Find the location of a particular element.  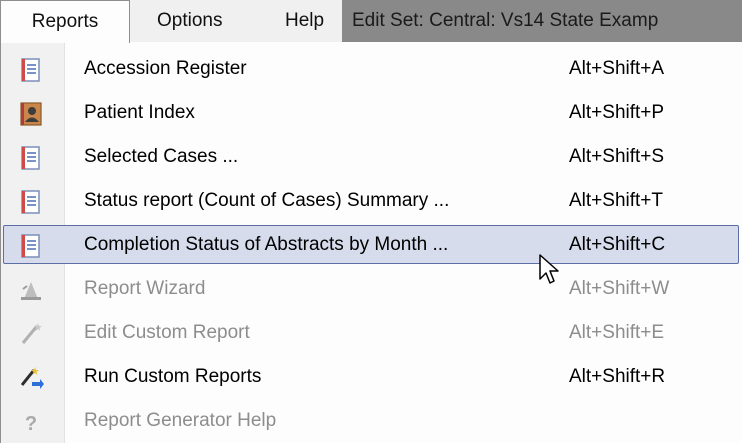

menu-item-label: Report Wizard is located at coordinates (145, 288).